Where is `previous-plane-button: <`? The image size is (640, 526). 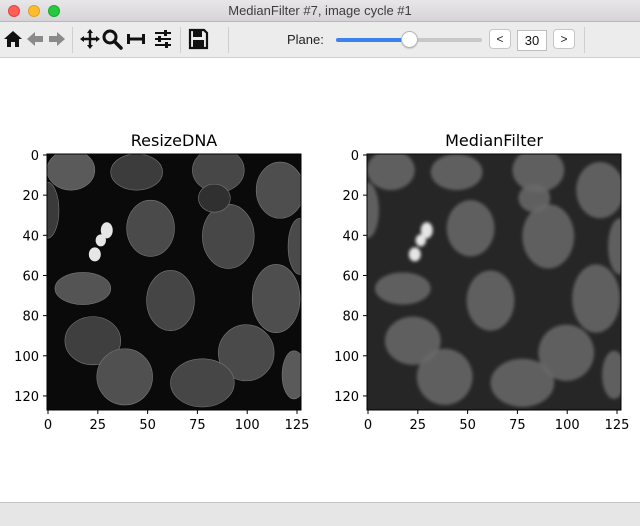
previous-plane-button: < is located at coordinates (500, 39).